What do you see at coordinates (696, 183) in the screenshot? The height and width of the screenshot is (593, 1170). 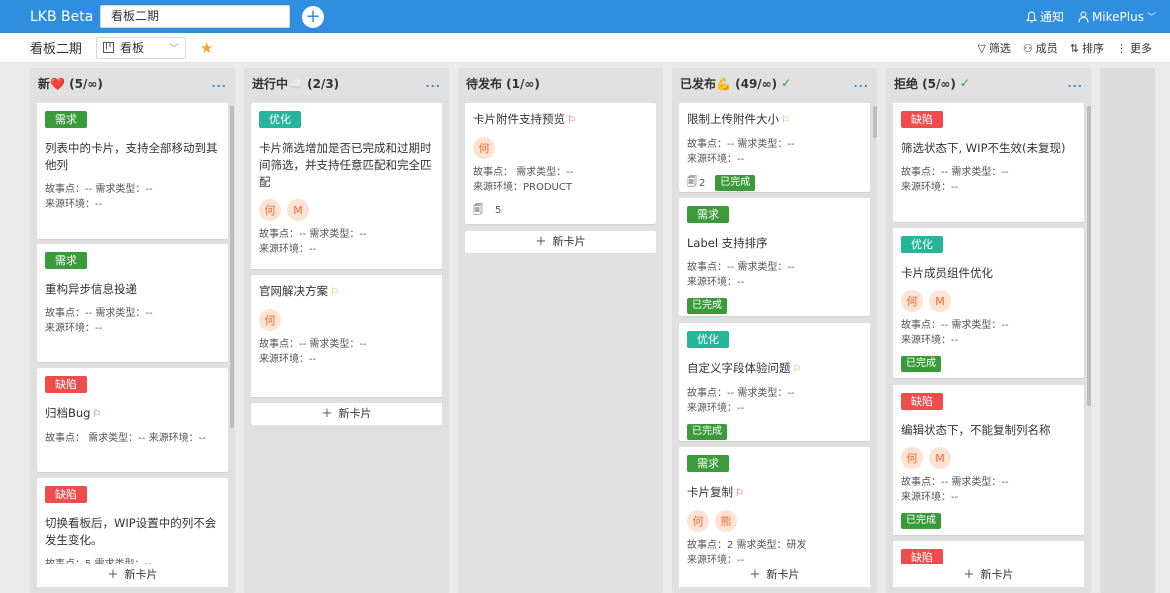 I see `attachment-count: 🗐 2` at bounding box center [696, 183].